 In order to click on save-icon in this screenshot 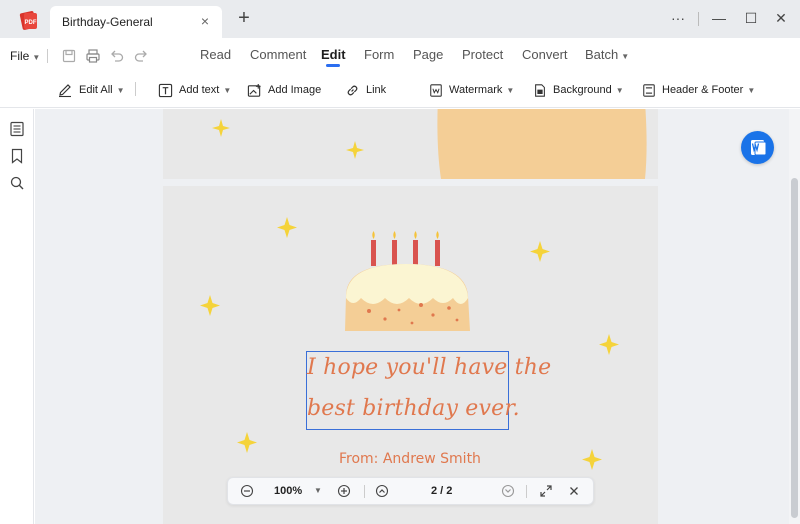, I will do `click(69, 56)`.